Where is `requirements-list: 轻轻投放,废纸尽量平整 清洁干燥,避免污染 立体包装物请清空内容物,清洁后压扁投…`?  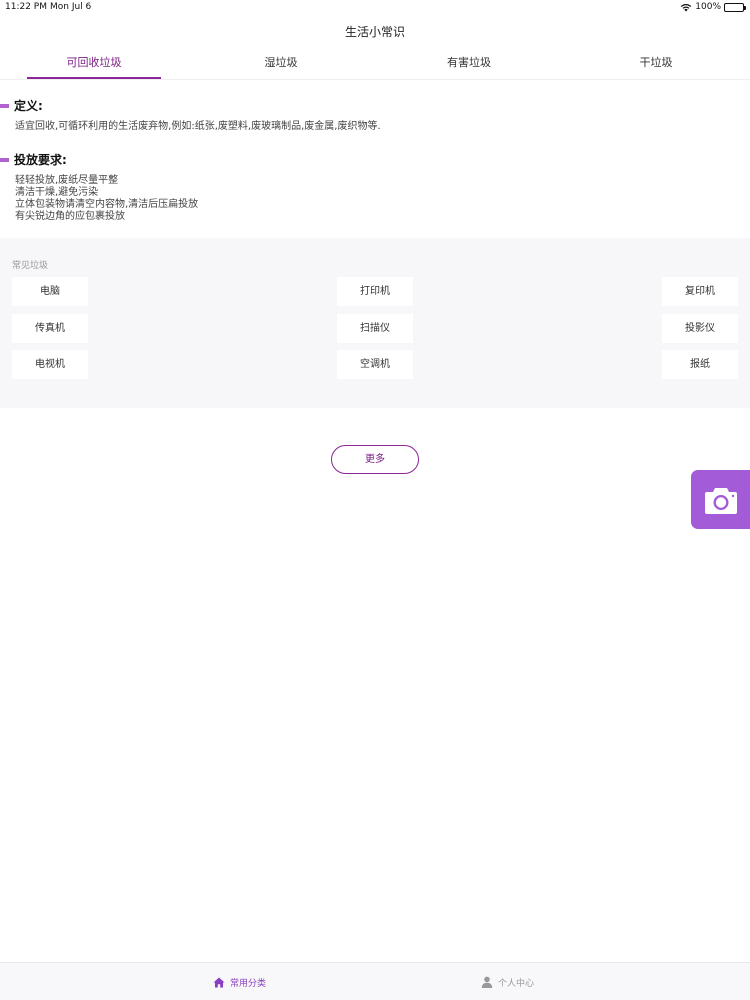
requirements-list: 轻轻投放,废纸尽量平整 清洁干燥,避免污染 立体包装物请清空内容物,清洁后压扁投… is located at coordinates (106, 199).